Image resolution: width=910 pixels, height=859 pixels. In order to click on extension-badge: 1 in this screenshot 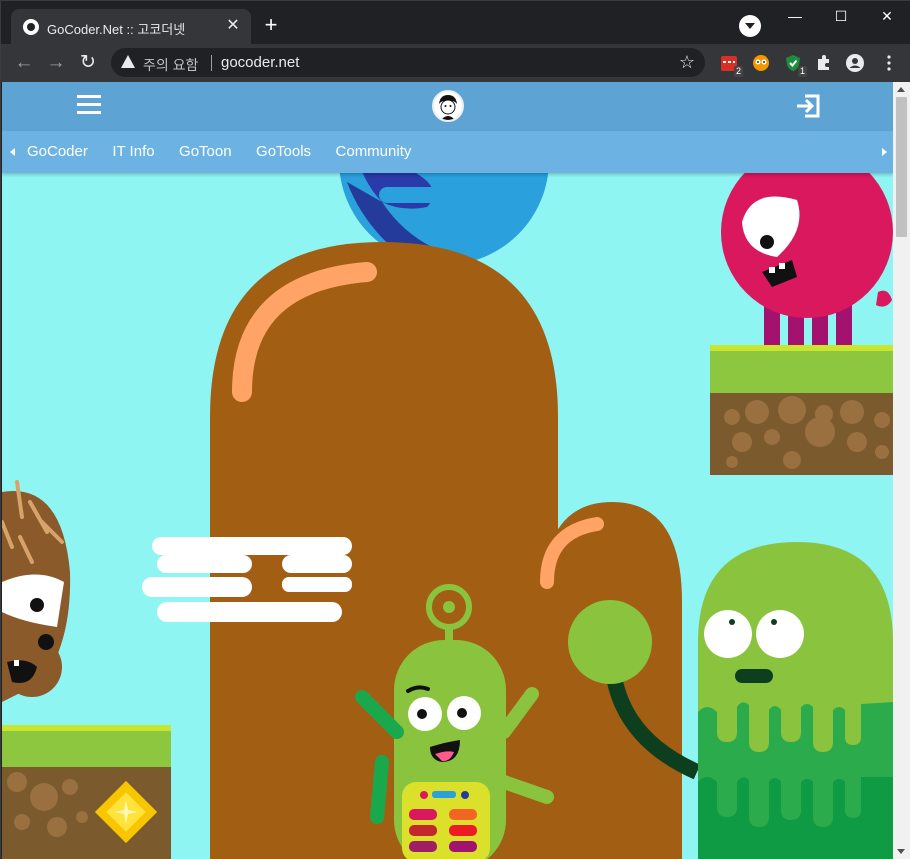, I will do `click(802, 71)`.